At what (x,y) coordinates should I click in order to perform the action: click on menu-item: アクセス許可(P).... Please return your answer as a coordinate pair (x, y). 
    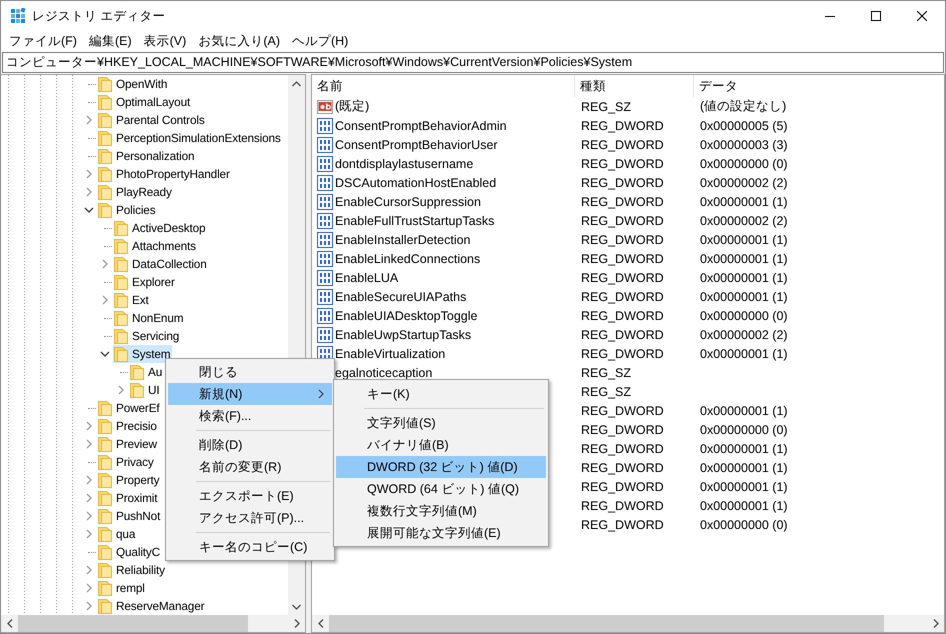
    Looking at the image, I should click on (250, 518).